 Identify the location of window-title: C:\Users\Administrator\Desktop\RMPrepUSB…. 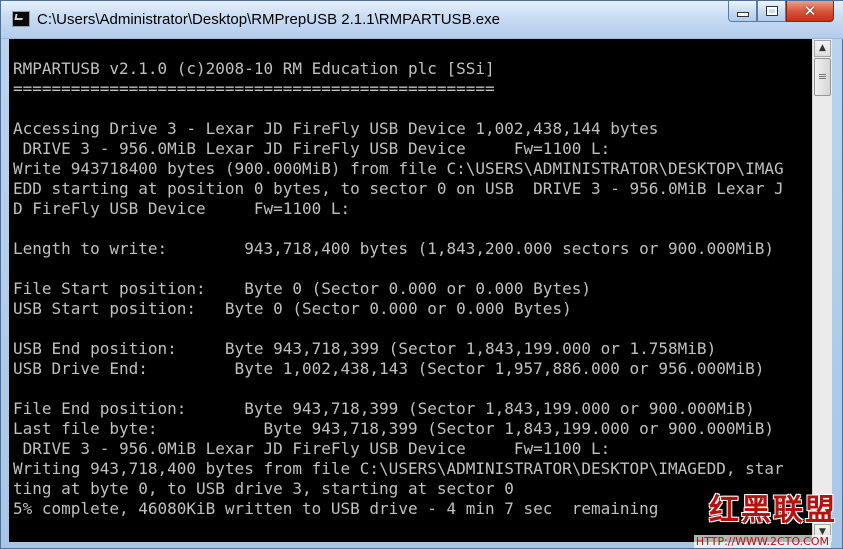
(268, 19).